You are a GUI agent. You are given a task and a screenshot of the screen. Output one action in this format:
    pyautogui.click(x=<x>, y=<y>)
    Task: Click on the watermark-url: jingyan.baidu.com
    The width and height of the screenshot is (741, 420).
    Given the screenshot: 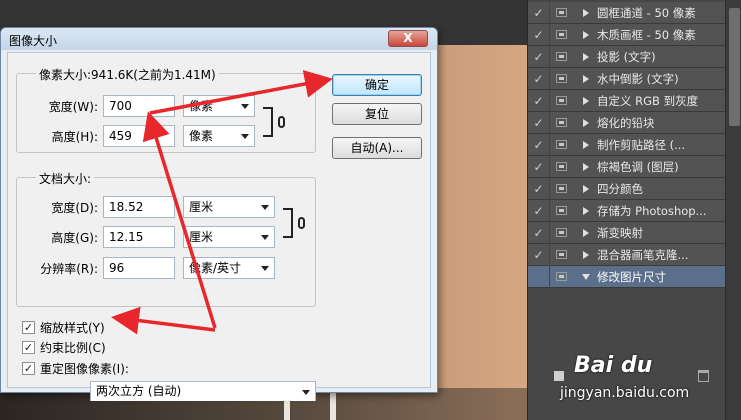 What is the action you would take?
    pyautogui.click(x=625, y=393)
    